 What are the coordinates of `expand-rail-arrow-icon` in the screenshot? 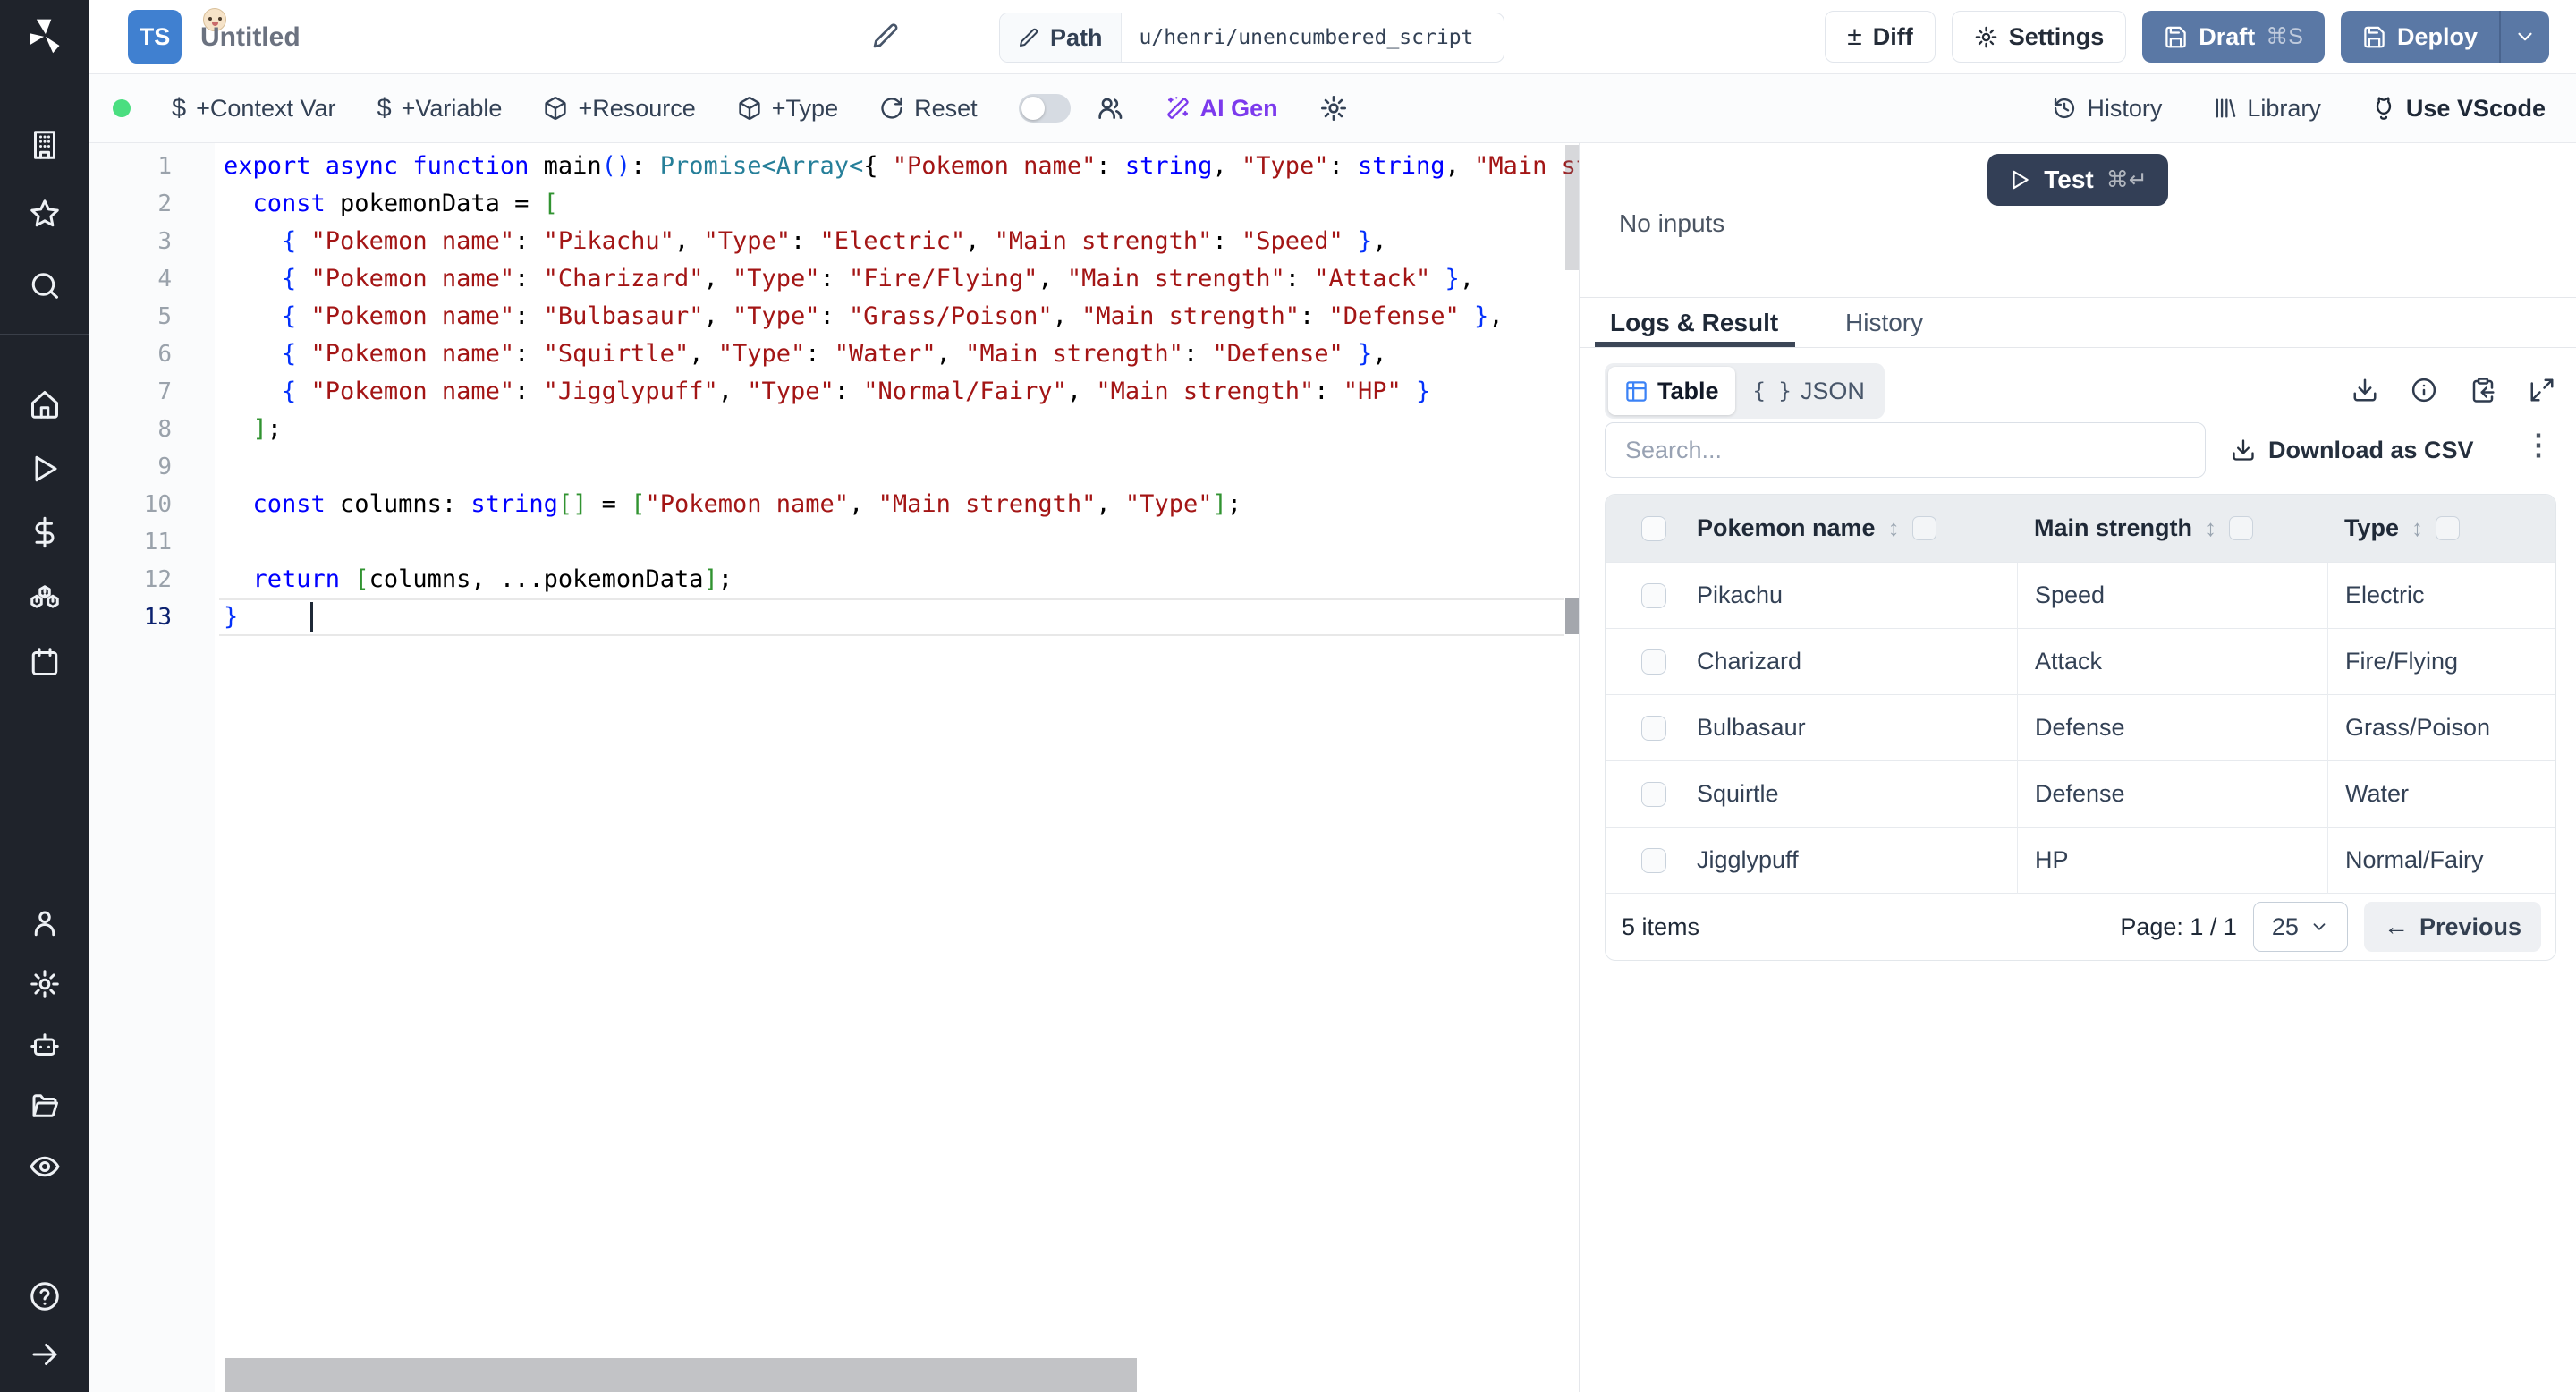 It's located at (44, 1354).